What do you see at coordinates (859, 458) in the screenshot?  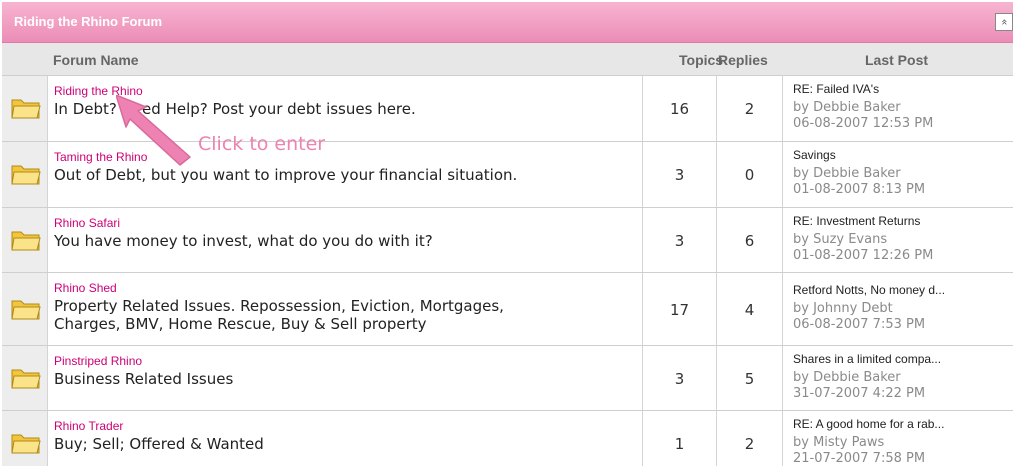 I see `last-post-date: 21-07-2007 7:58 PM` at bounding box center [859, 458].